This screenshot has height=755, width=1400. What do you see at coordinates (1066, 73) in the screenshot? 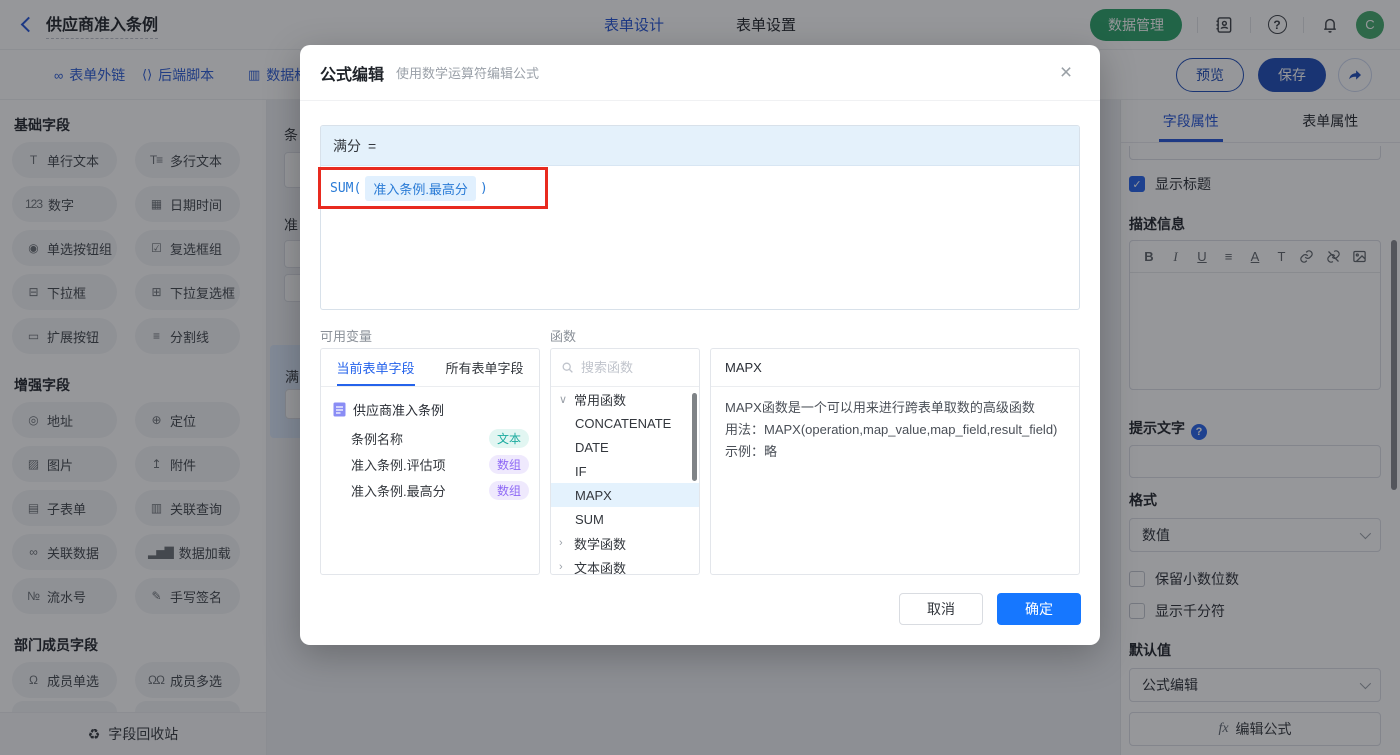
I see `close-icon: ×` at bounding box center [1066, 73].